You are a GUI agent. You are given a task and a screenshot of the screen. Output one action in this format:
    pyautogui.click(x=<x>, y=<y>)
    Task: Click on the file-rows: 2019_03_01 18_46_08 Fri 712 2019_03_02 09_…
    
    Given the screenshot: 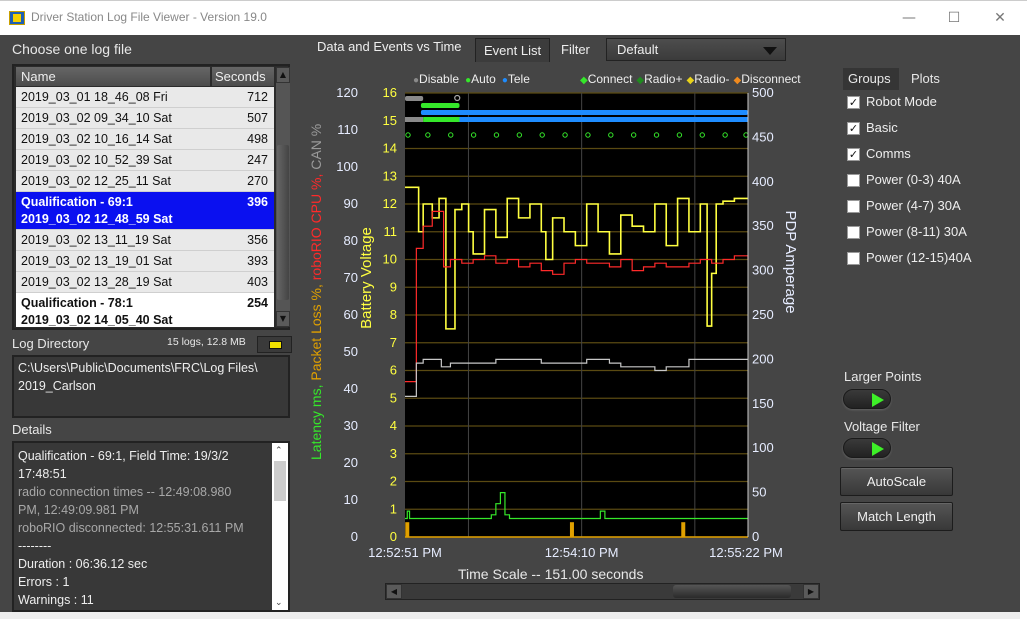 What is the action you would take?
    pyautogui.click(x=145, y=207)
    